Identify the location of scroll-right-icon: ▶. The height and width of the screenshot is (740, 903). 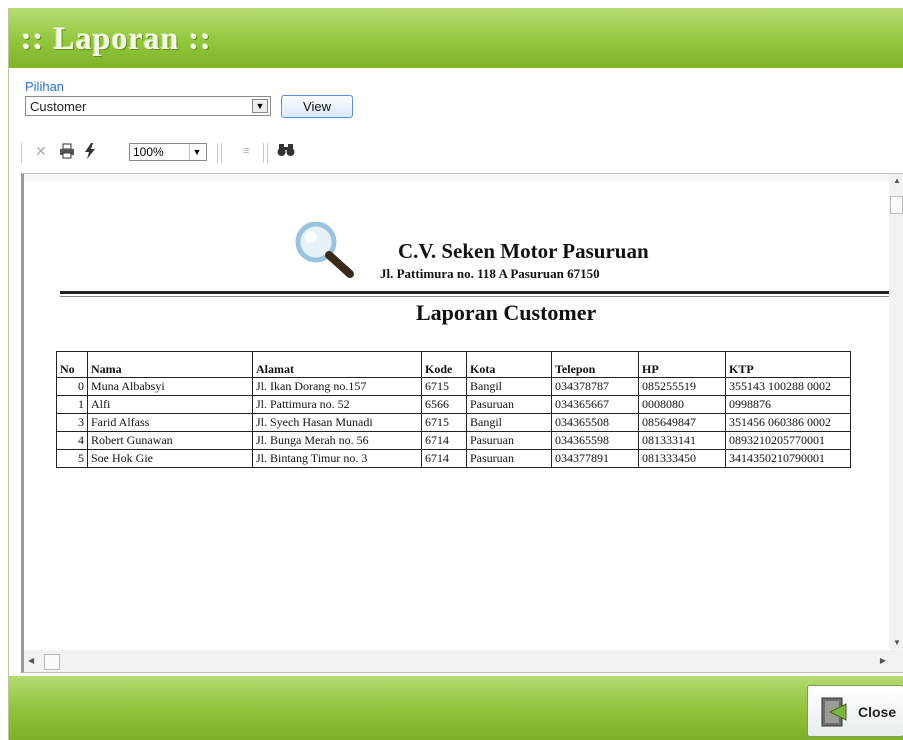
(883, 660).